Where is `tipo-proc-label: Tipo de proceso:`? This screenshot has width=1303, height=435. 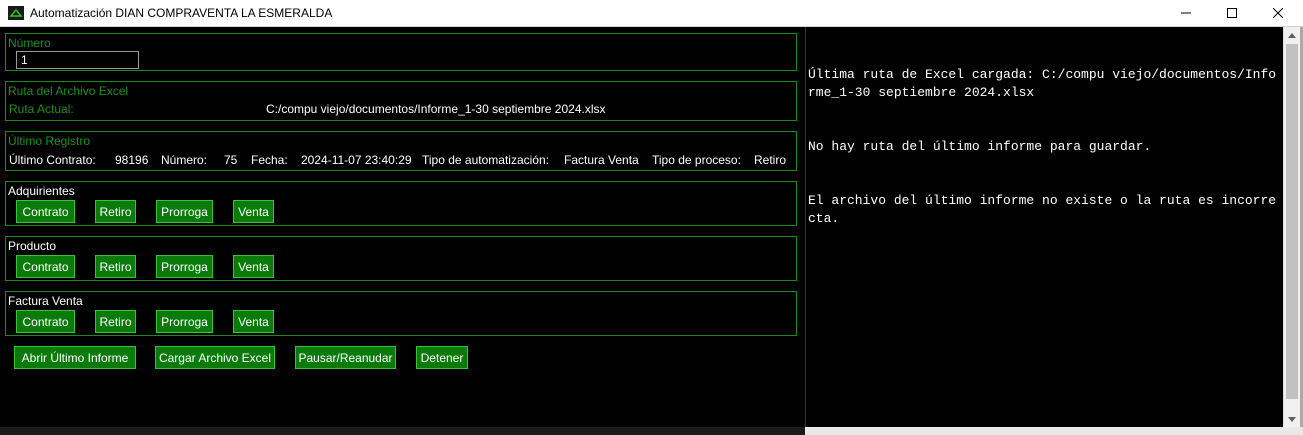
tipo-proc-label: Tipo de proceso: is located at coordinates (696, 160).